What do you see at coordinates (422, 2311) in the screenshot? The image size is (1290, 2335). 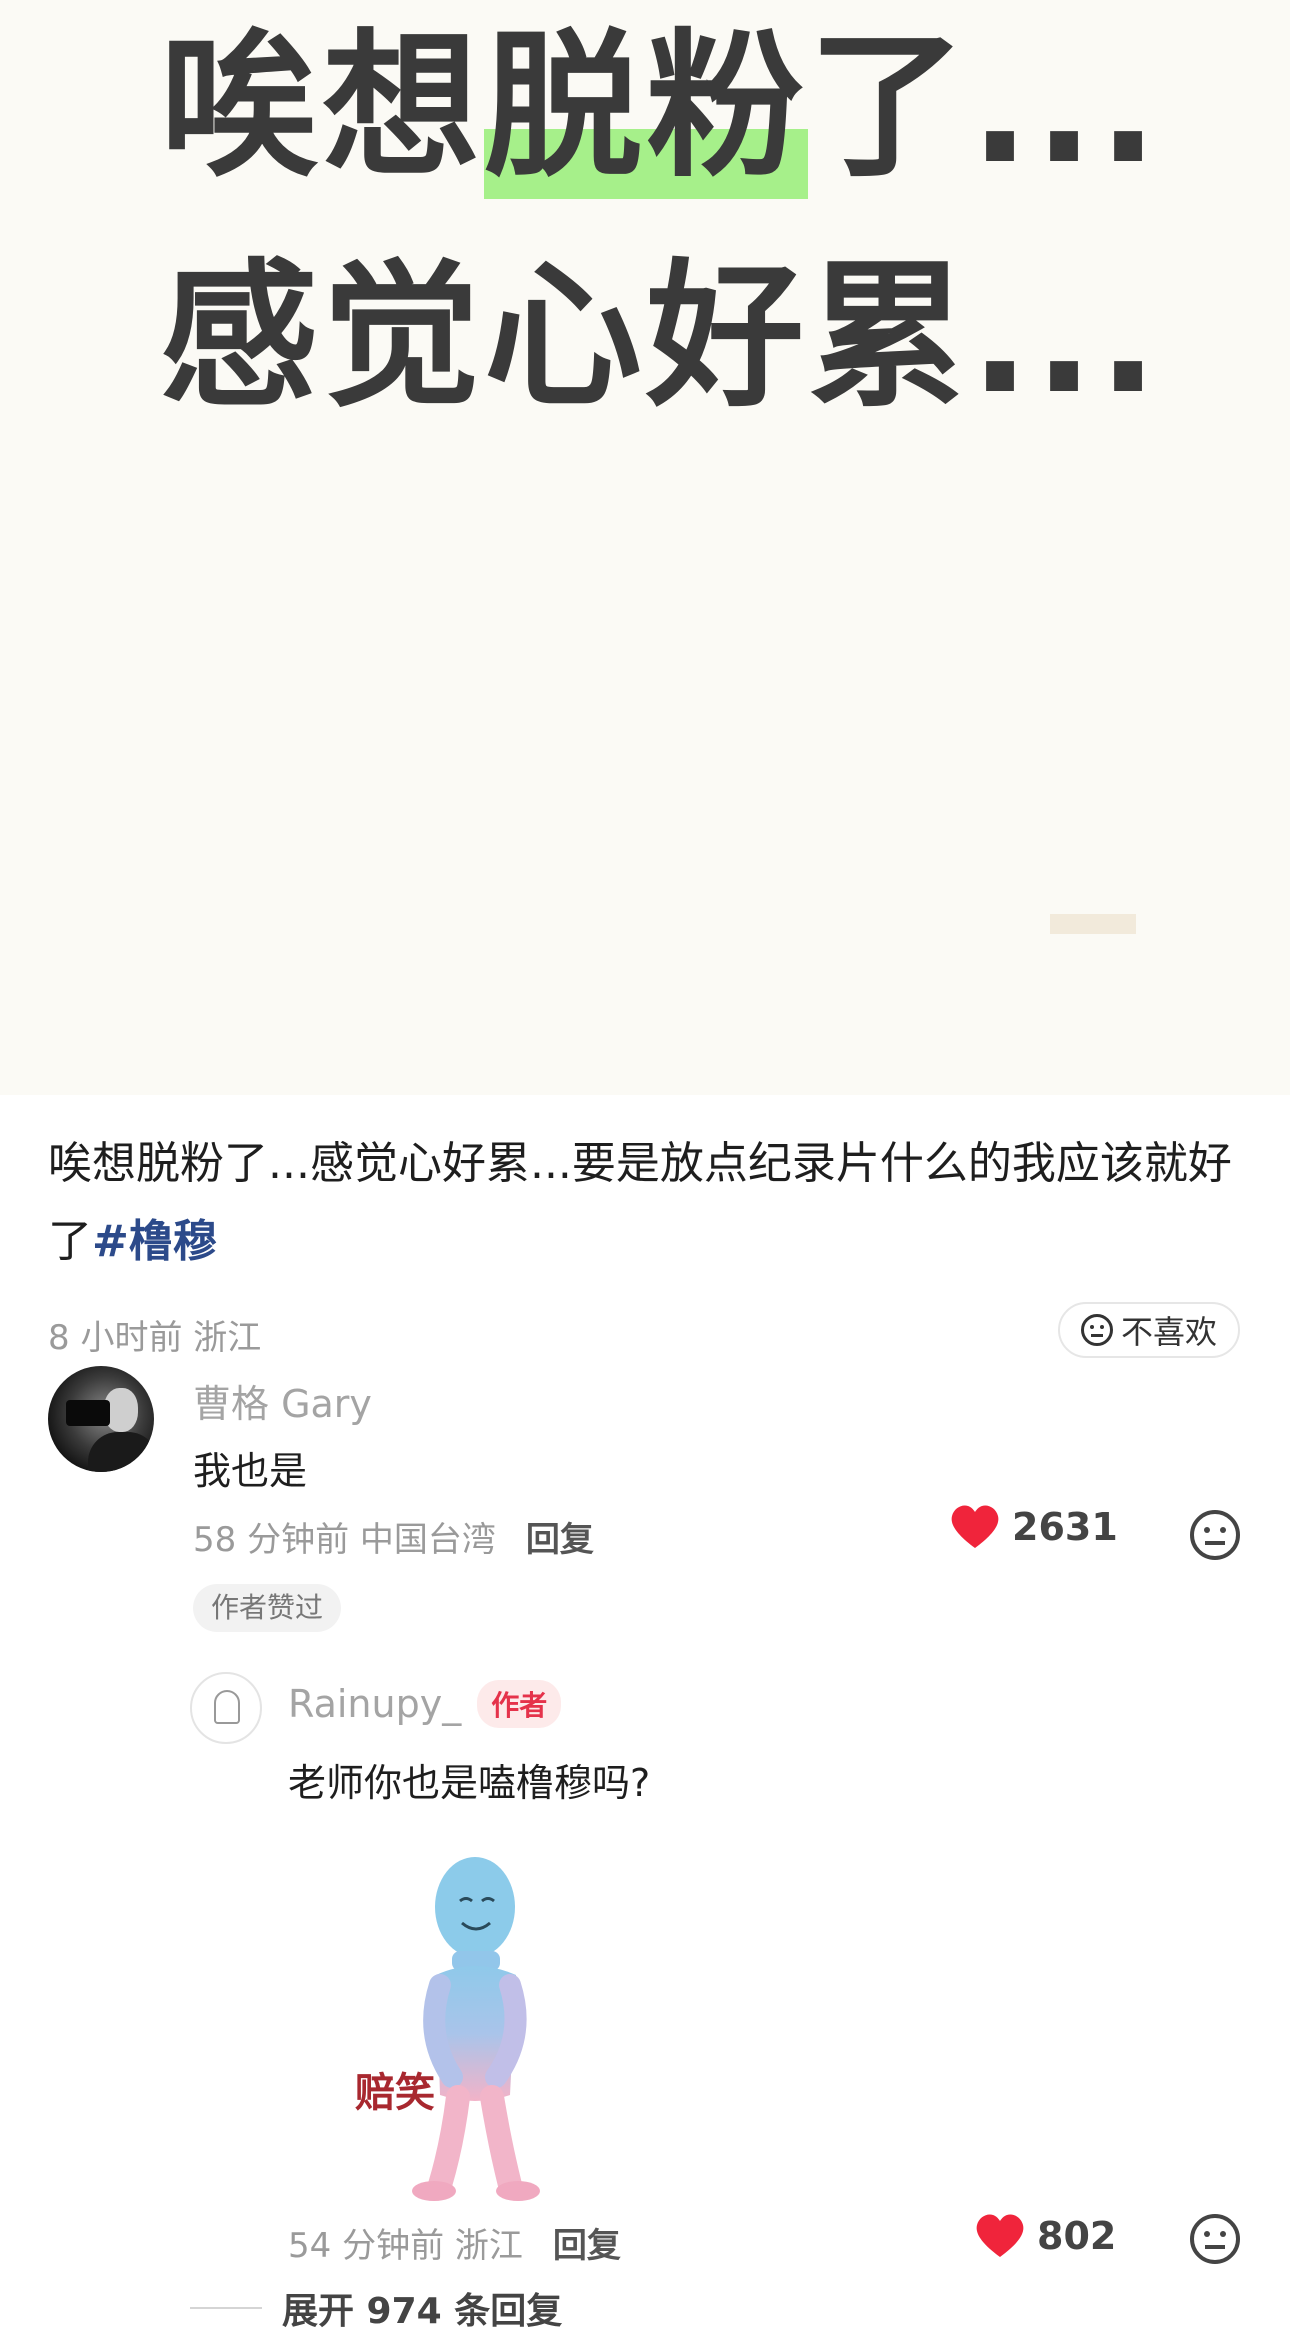 I see `expand-replies-label: 展开 974 条回复` at bounding box center [422, 2311].